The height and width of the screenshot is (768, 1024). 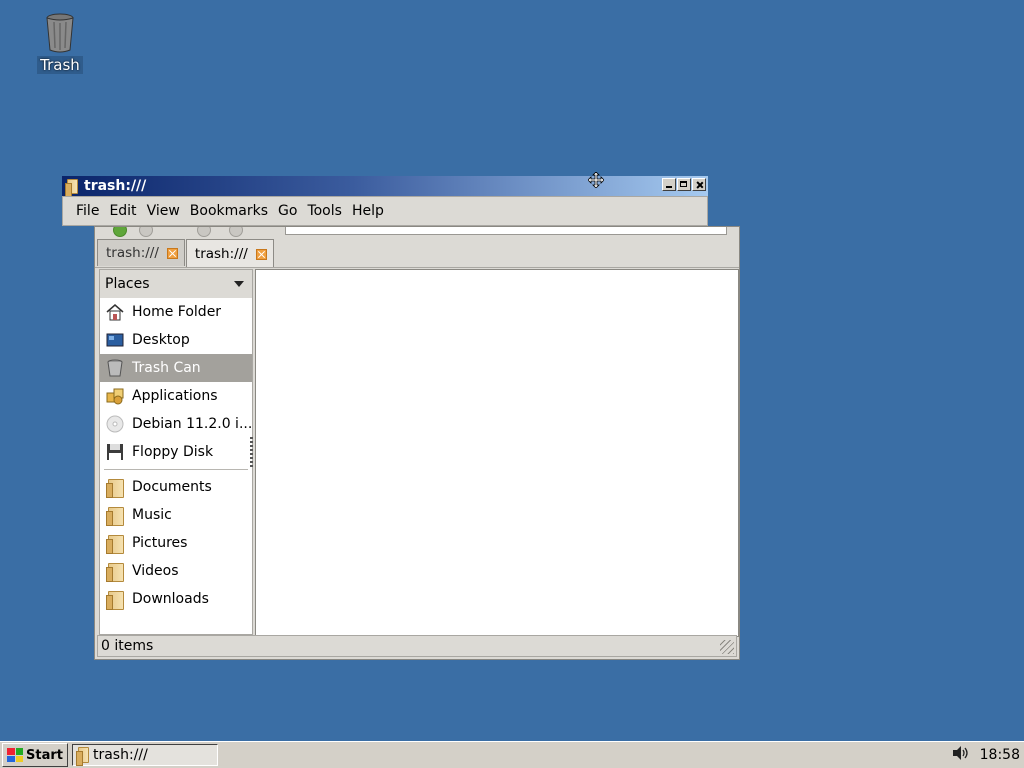 I want to click on place-label: Floppy Disk, so click(x=173, y=452).